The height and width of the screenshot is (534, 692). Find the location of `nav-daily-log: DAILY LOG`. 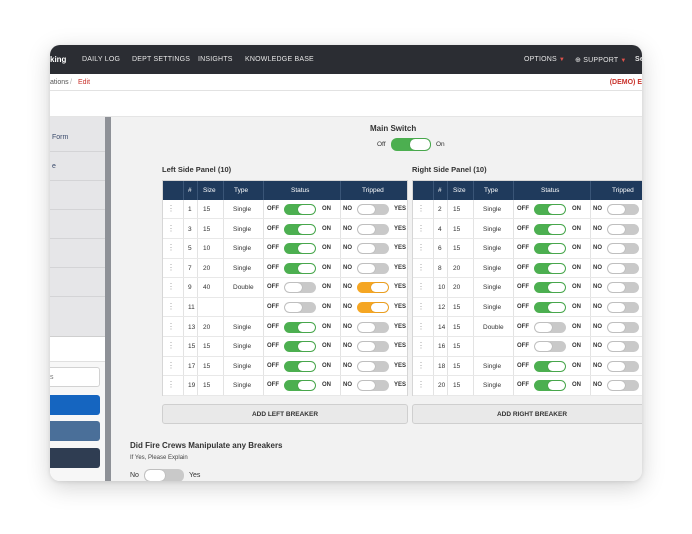

nav-daily-log: DAILY LOG is located at coordinates (101, 59).